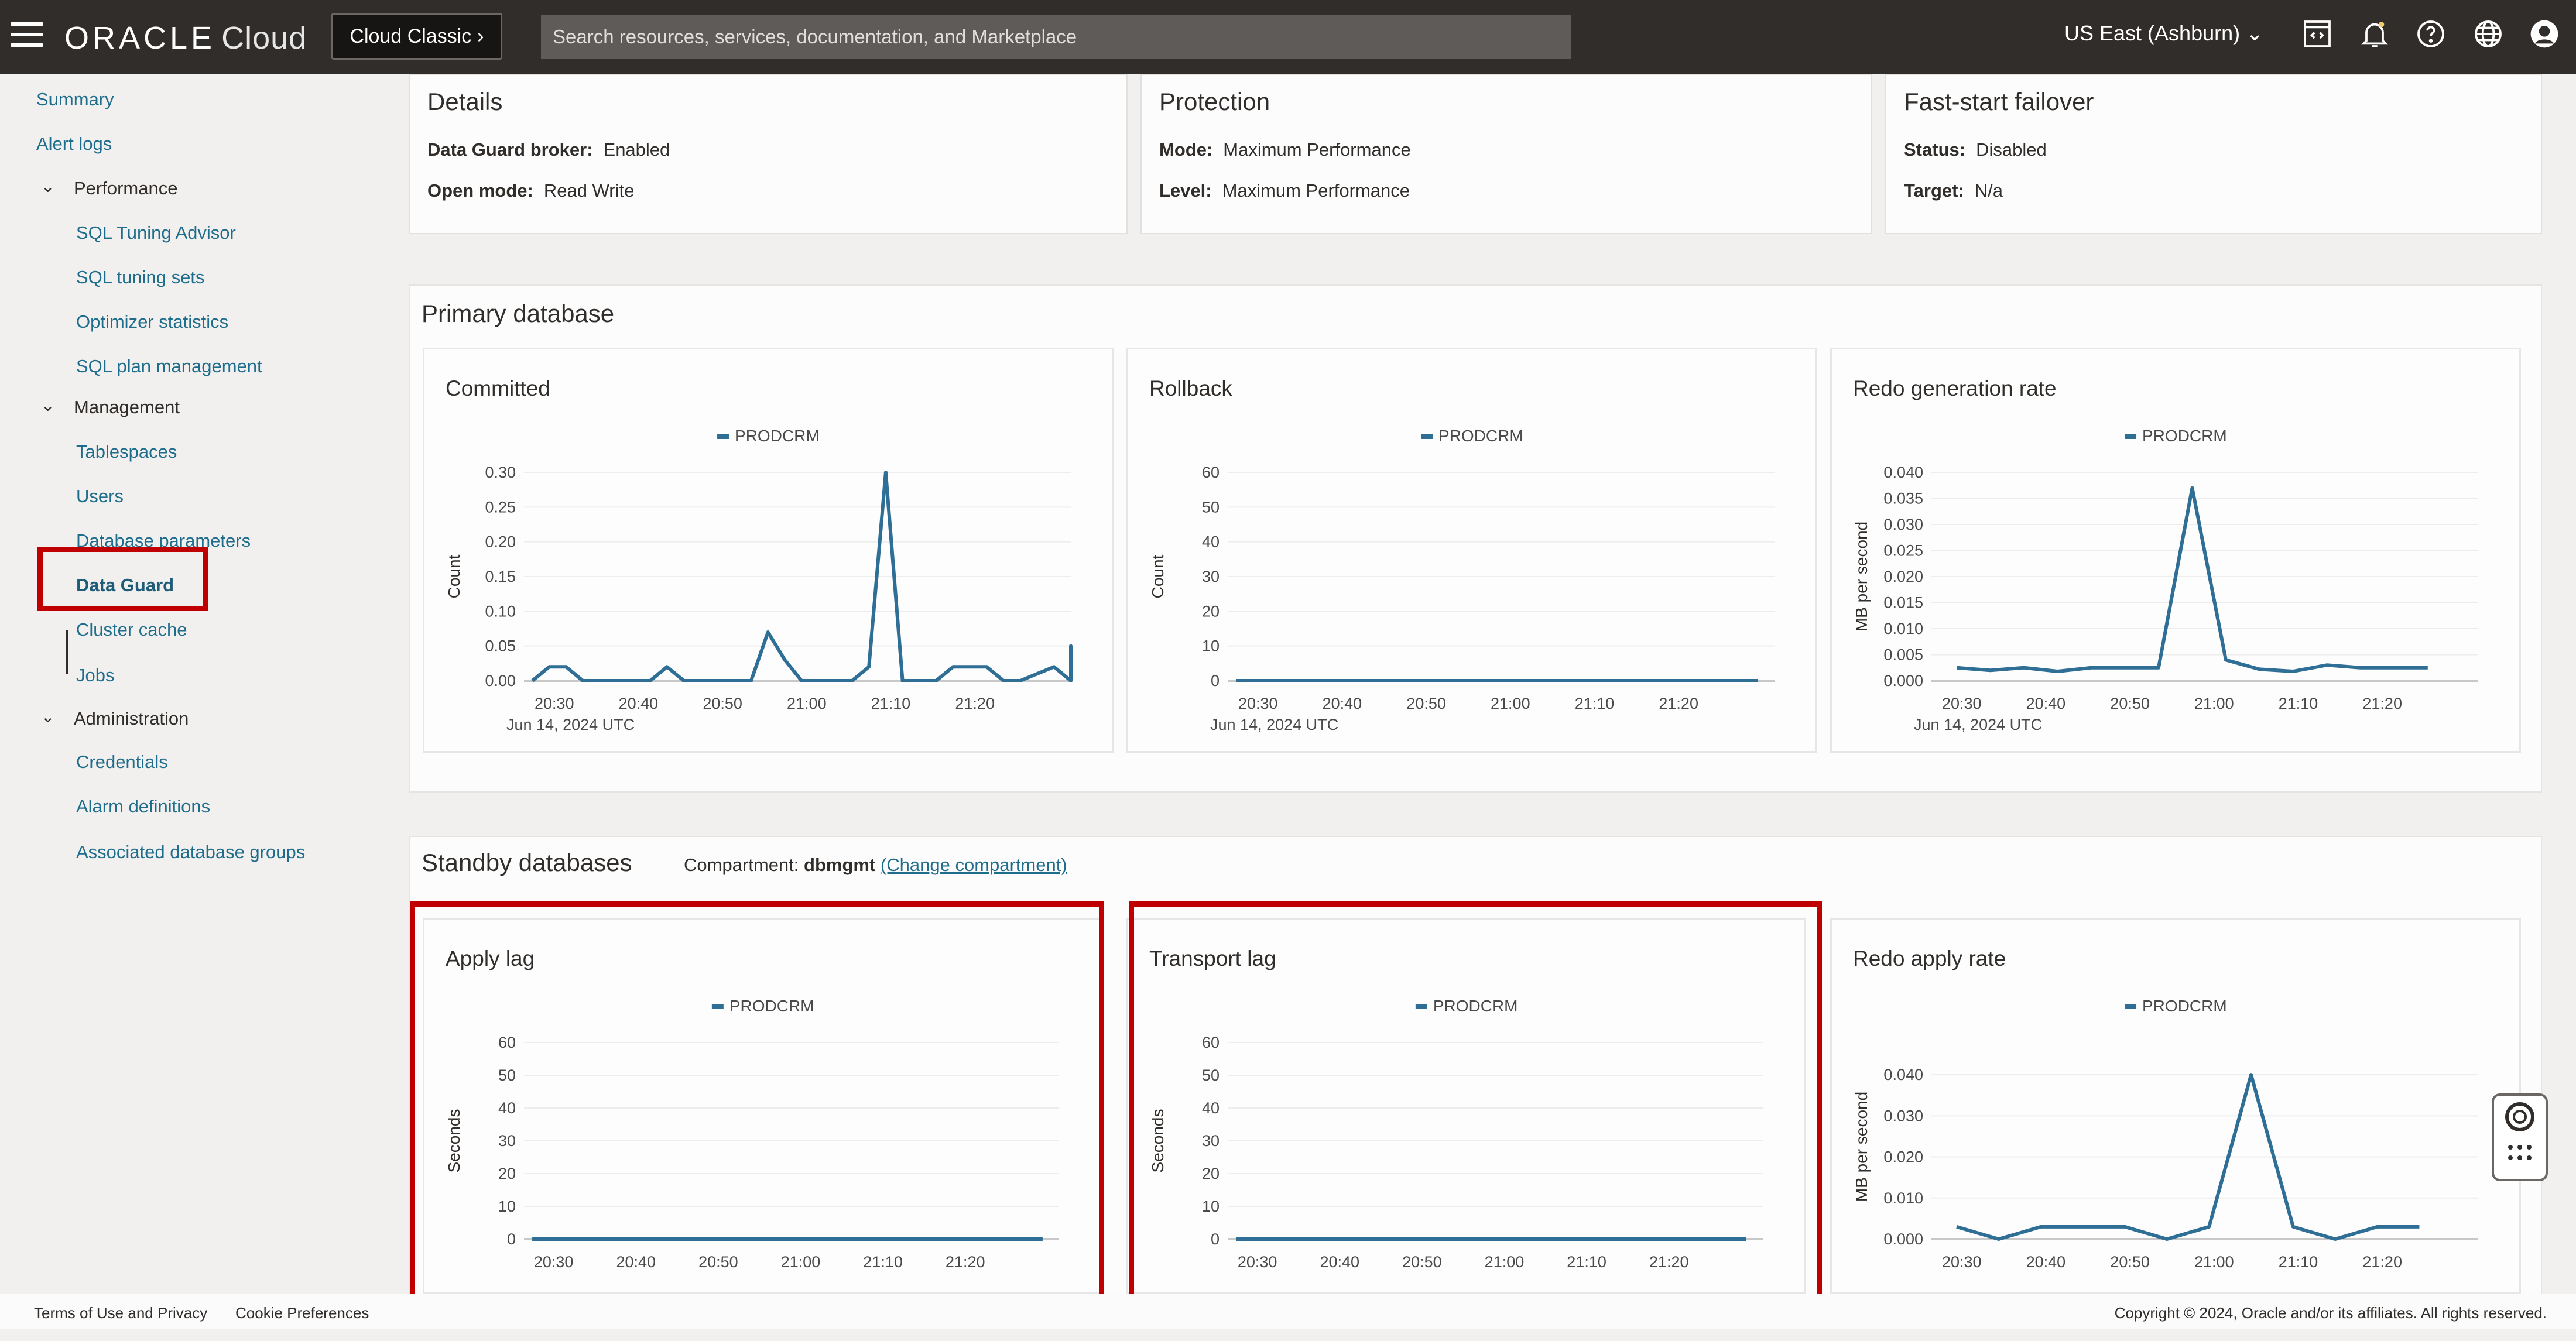 The width and height of the screenshot is (2576, 1341). I want to click on sidebar-item-data-guard: Data Guard, so click(125, 585).